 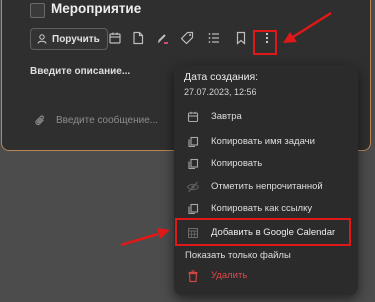 I want to click on menu-item-delete: Удалить, so click(x=266, y=276).